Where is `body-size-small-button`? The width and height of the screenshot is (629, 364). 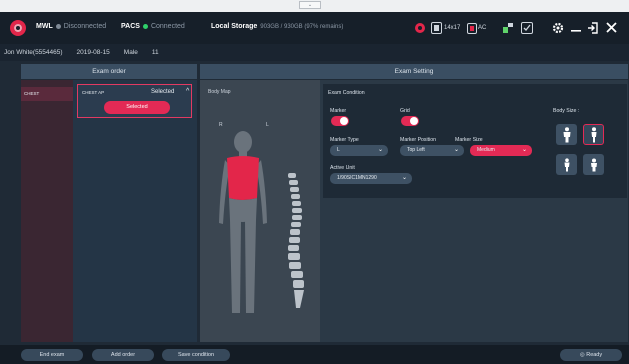 body-size-small-button is located at coordinates (566, 164).